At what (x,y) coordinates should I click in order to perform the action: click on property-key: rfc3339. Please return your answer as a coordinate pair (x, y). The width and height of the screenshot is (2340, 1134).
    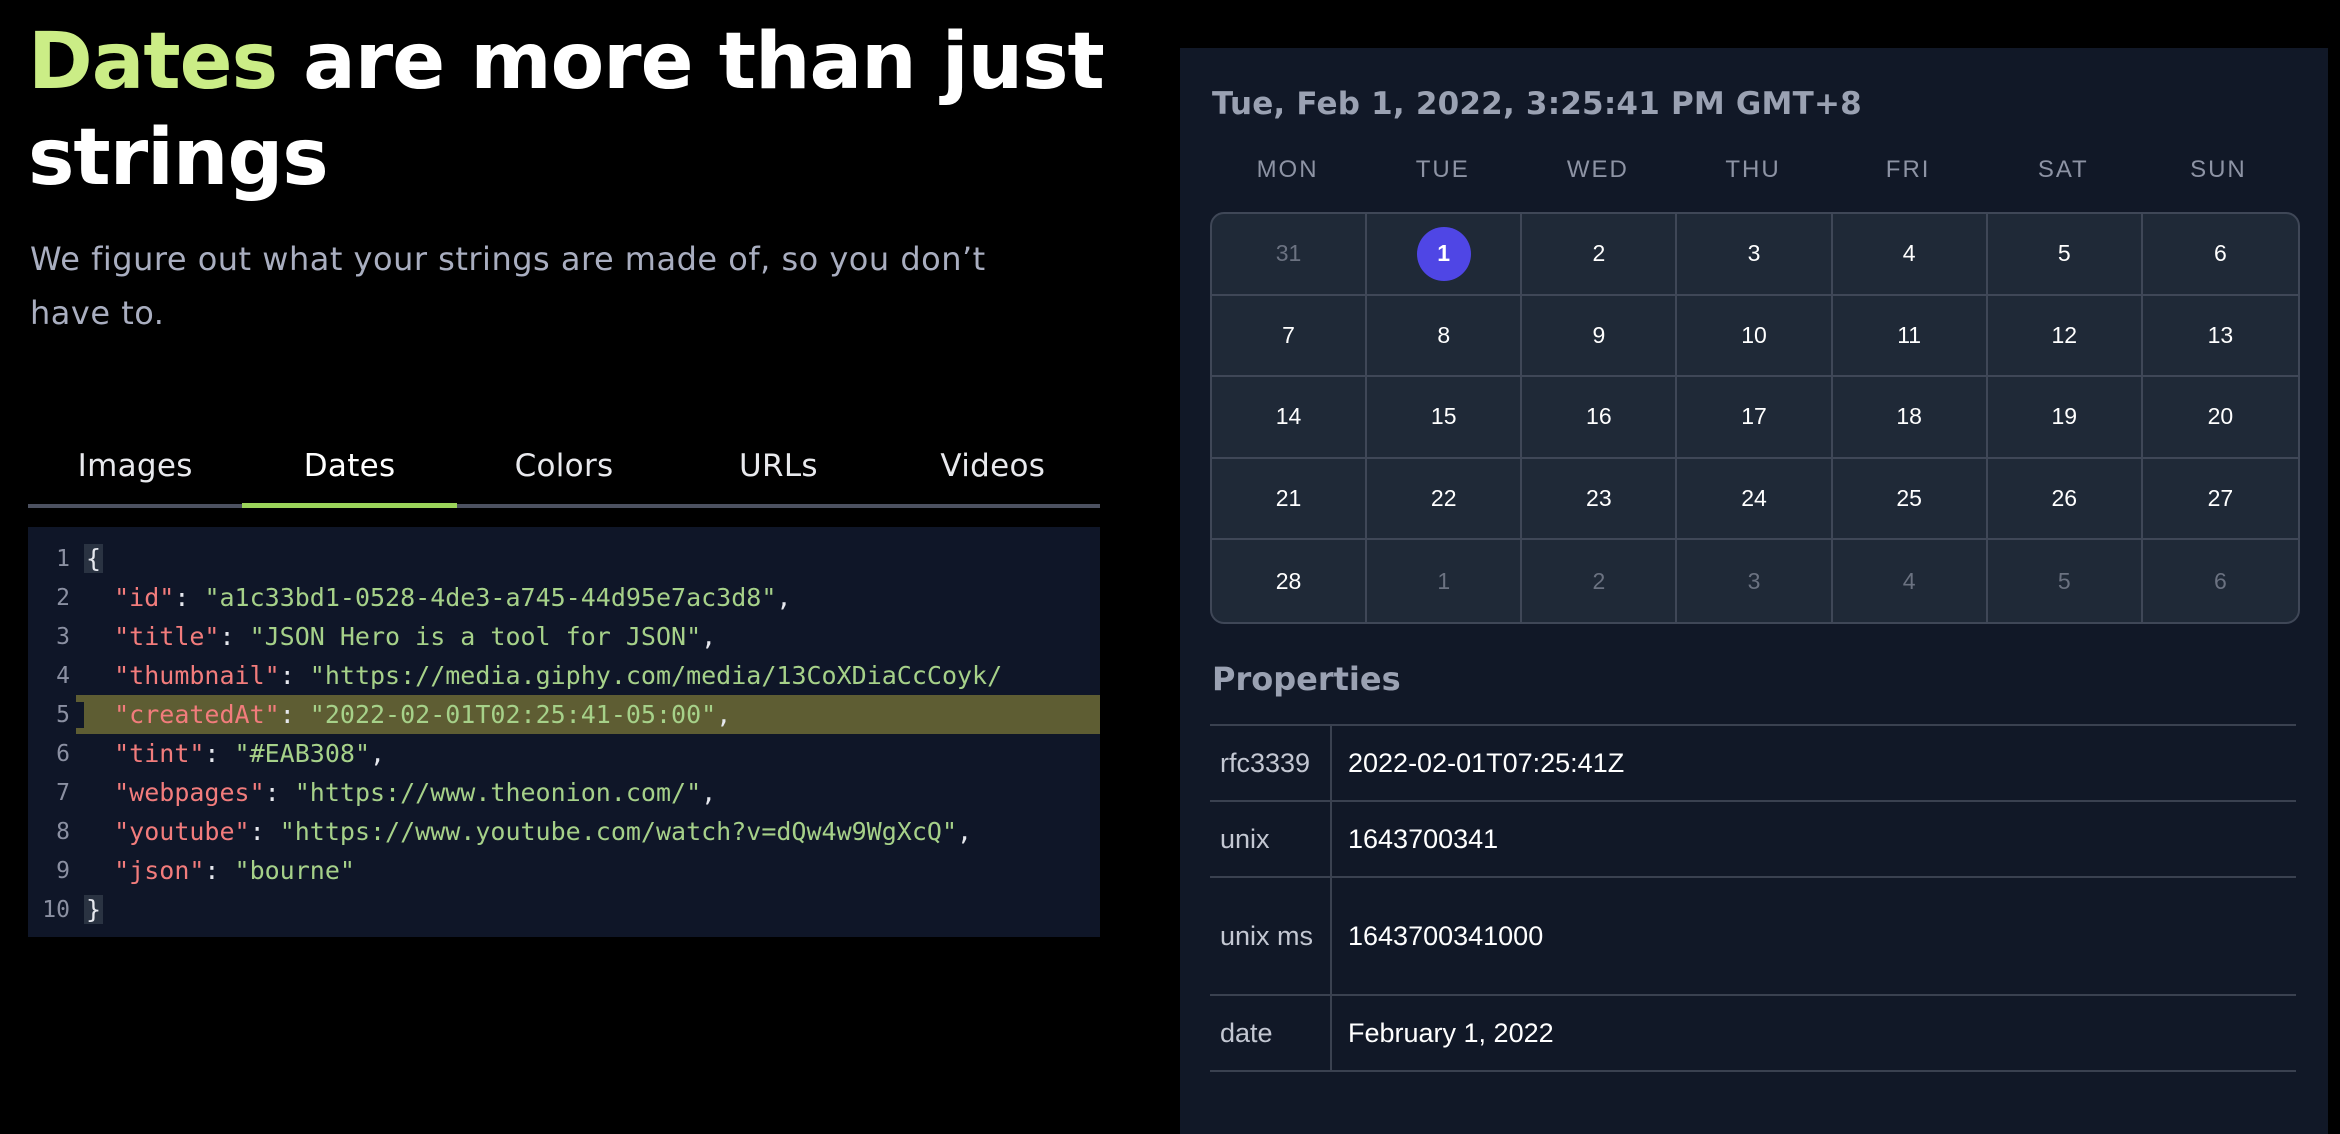
    Looking at the image, I should click on (1271, 763).